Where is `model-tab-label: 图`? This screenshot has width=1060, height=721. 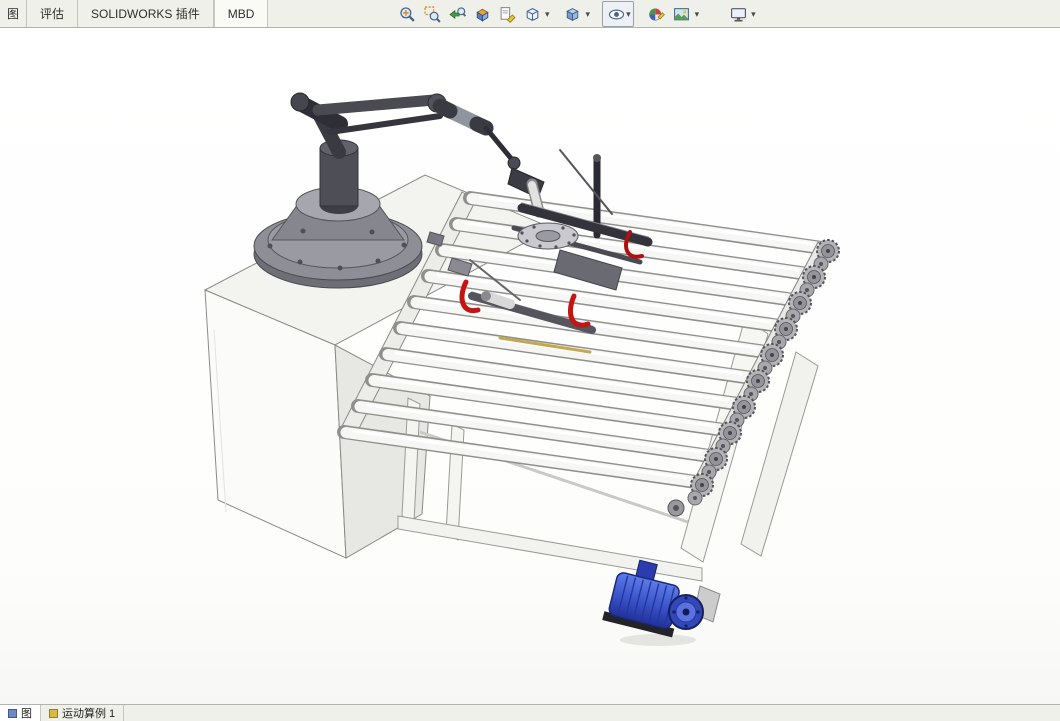
model-tab-label: 图 is located at coordinates (26, 714).